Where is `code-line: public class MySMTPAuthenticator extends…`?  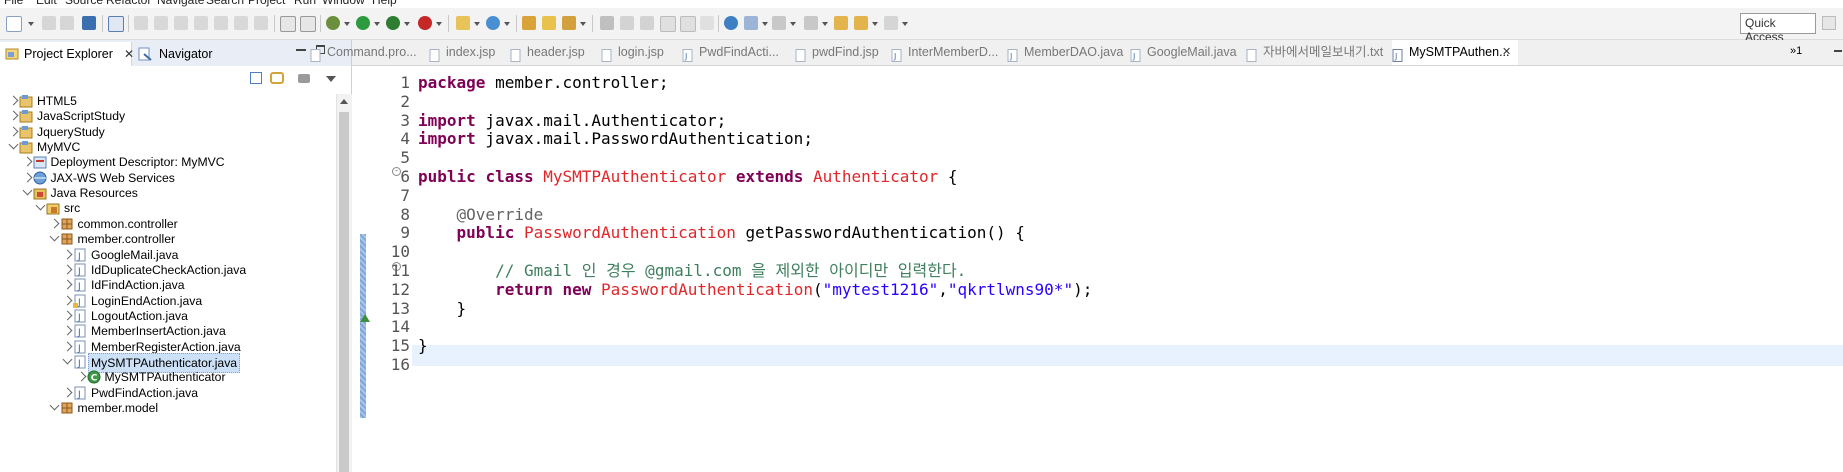
code-line: public class MySMTPAuthenticator extends… is located at coordinates (688, 176).